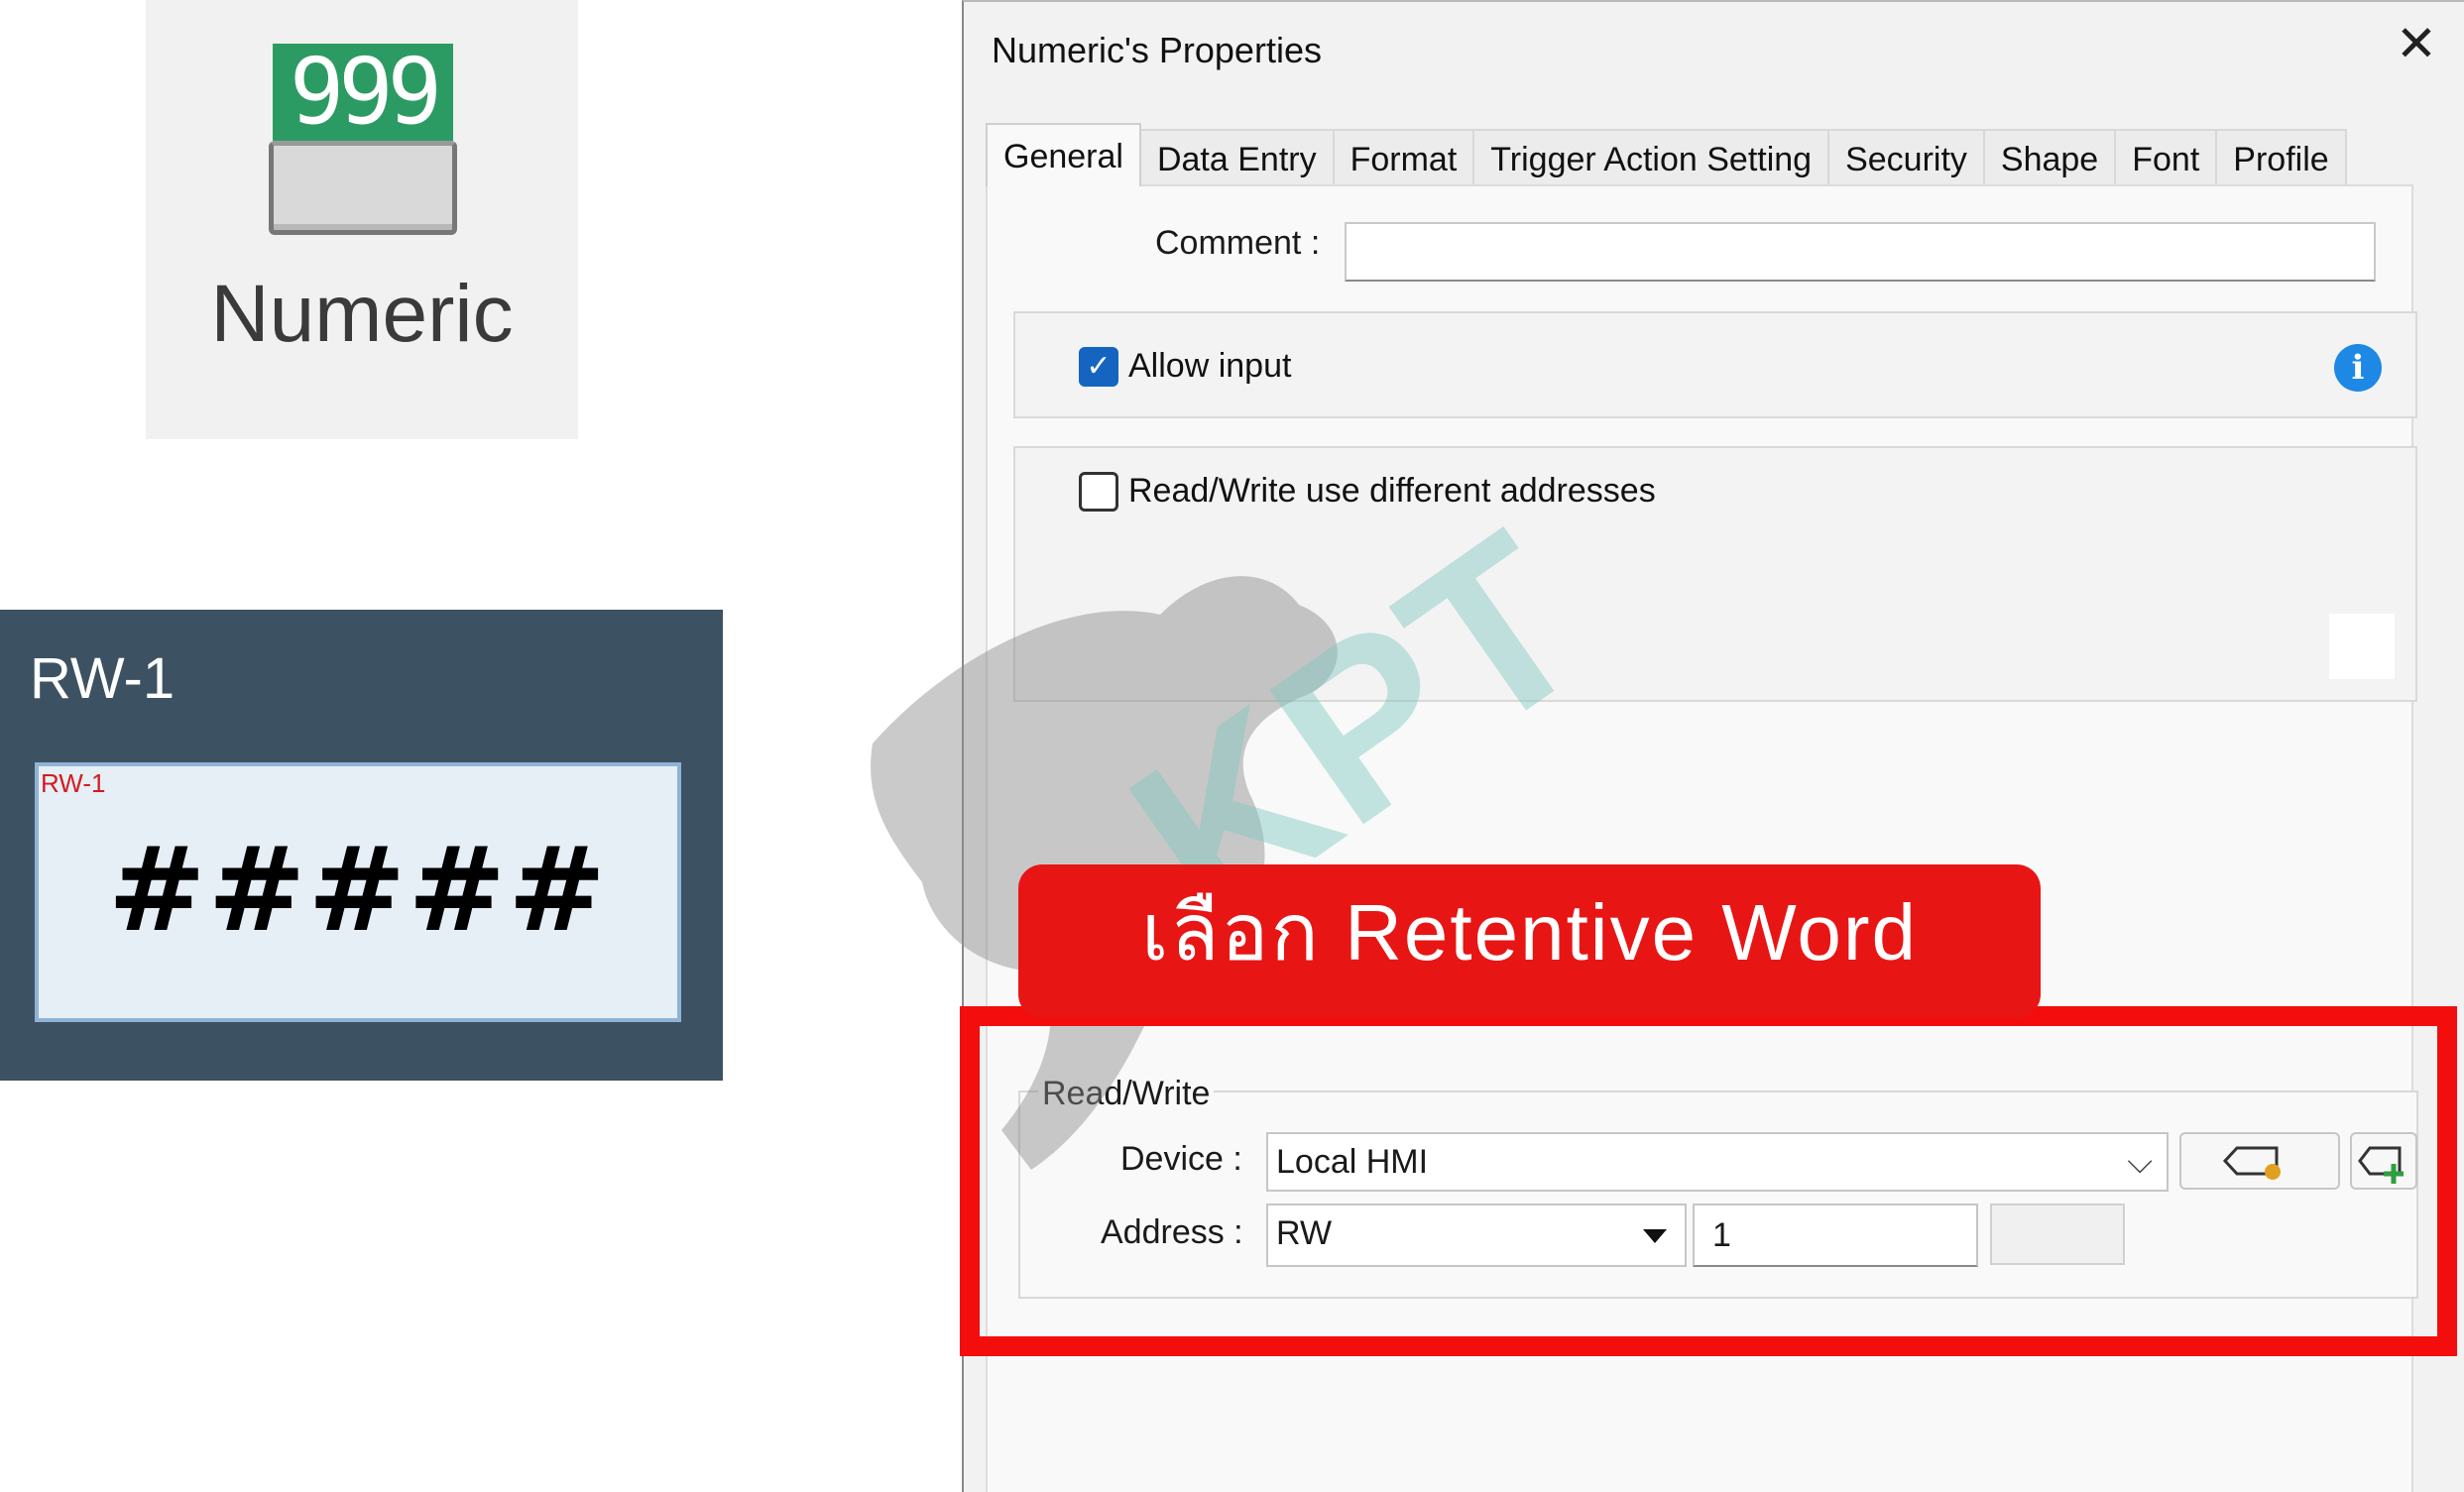 The image size is (2464, 1492). Describe the element at coordinates (2166, 157) in the screenshot. I see `tab-font: Font` at that location.